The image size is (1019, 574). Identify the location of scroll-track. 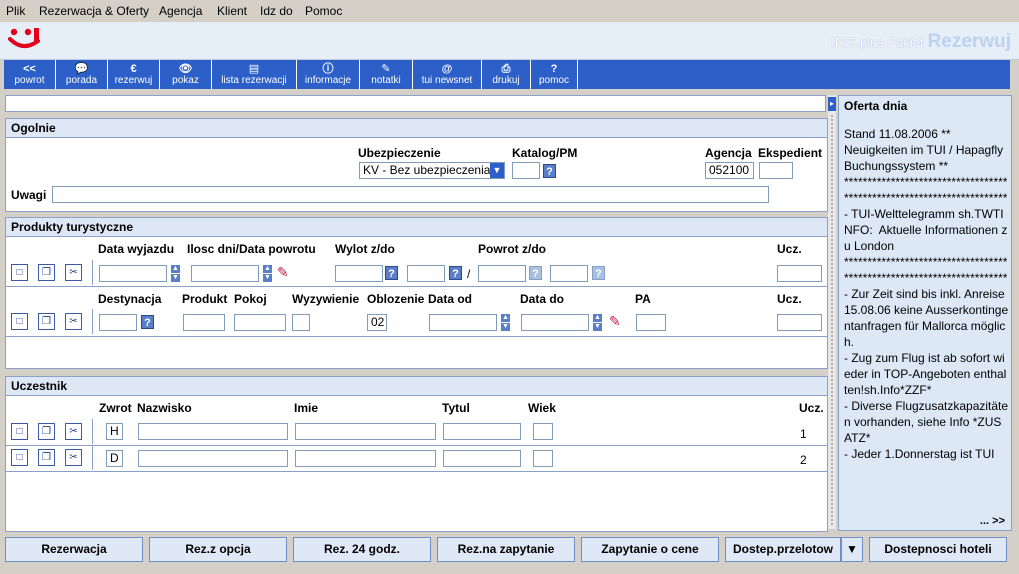
(833, 320).